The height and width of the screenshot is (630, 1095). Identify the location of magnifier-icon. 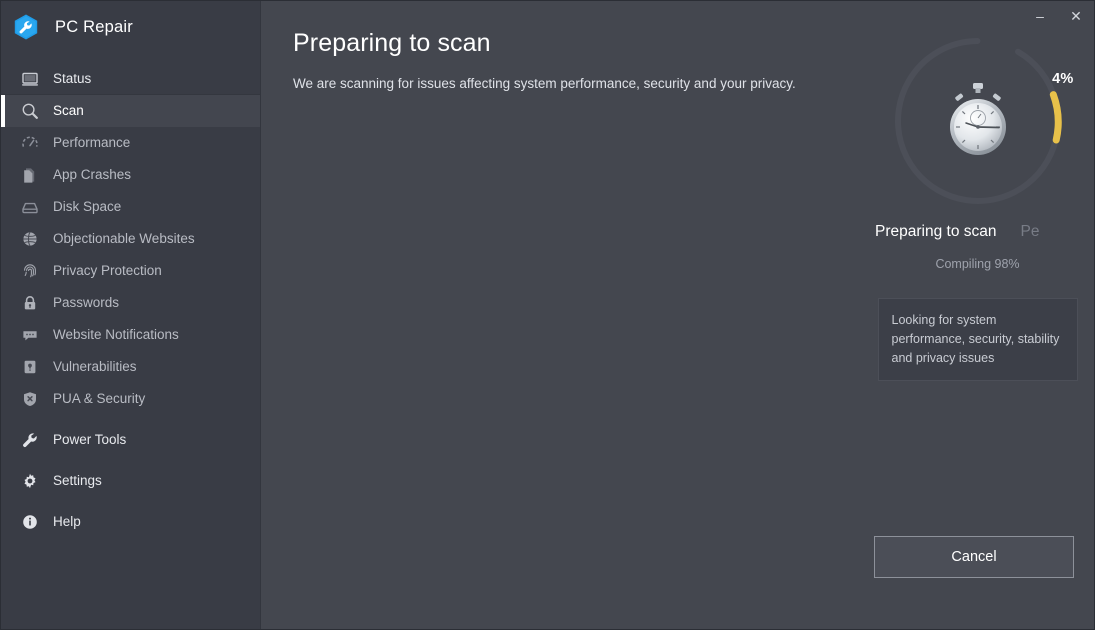
(30, 111).